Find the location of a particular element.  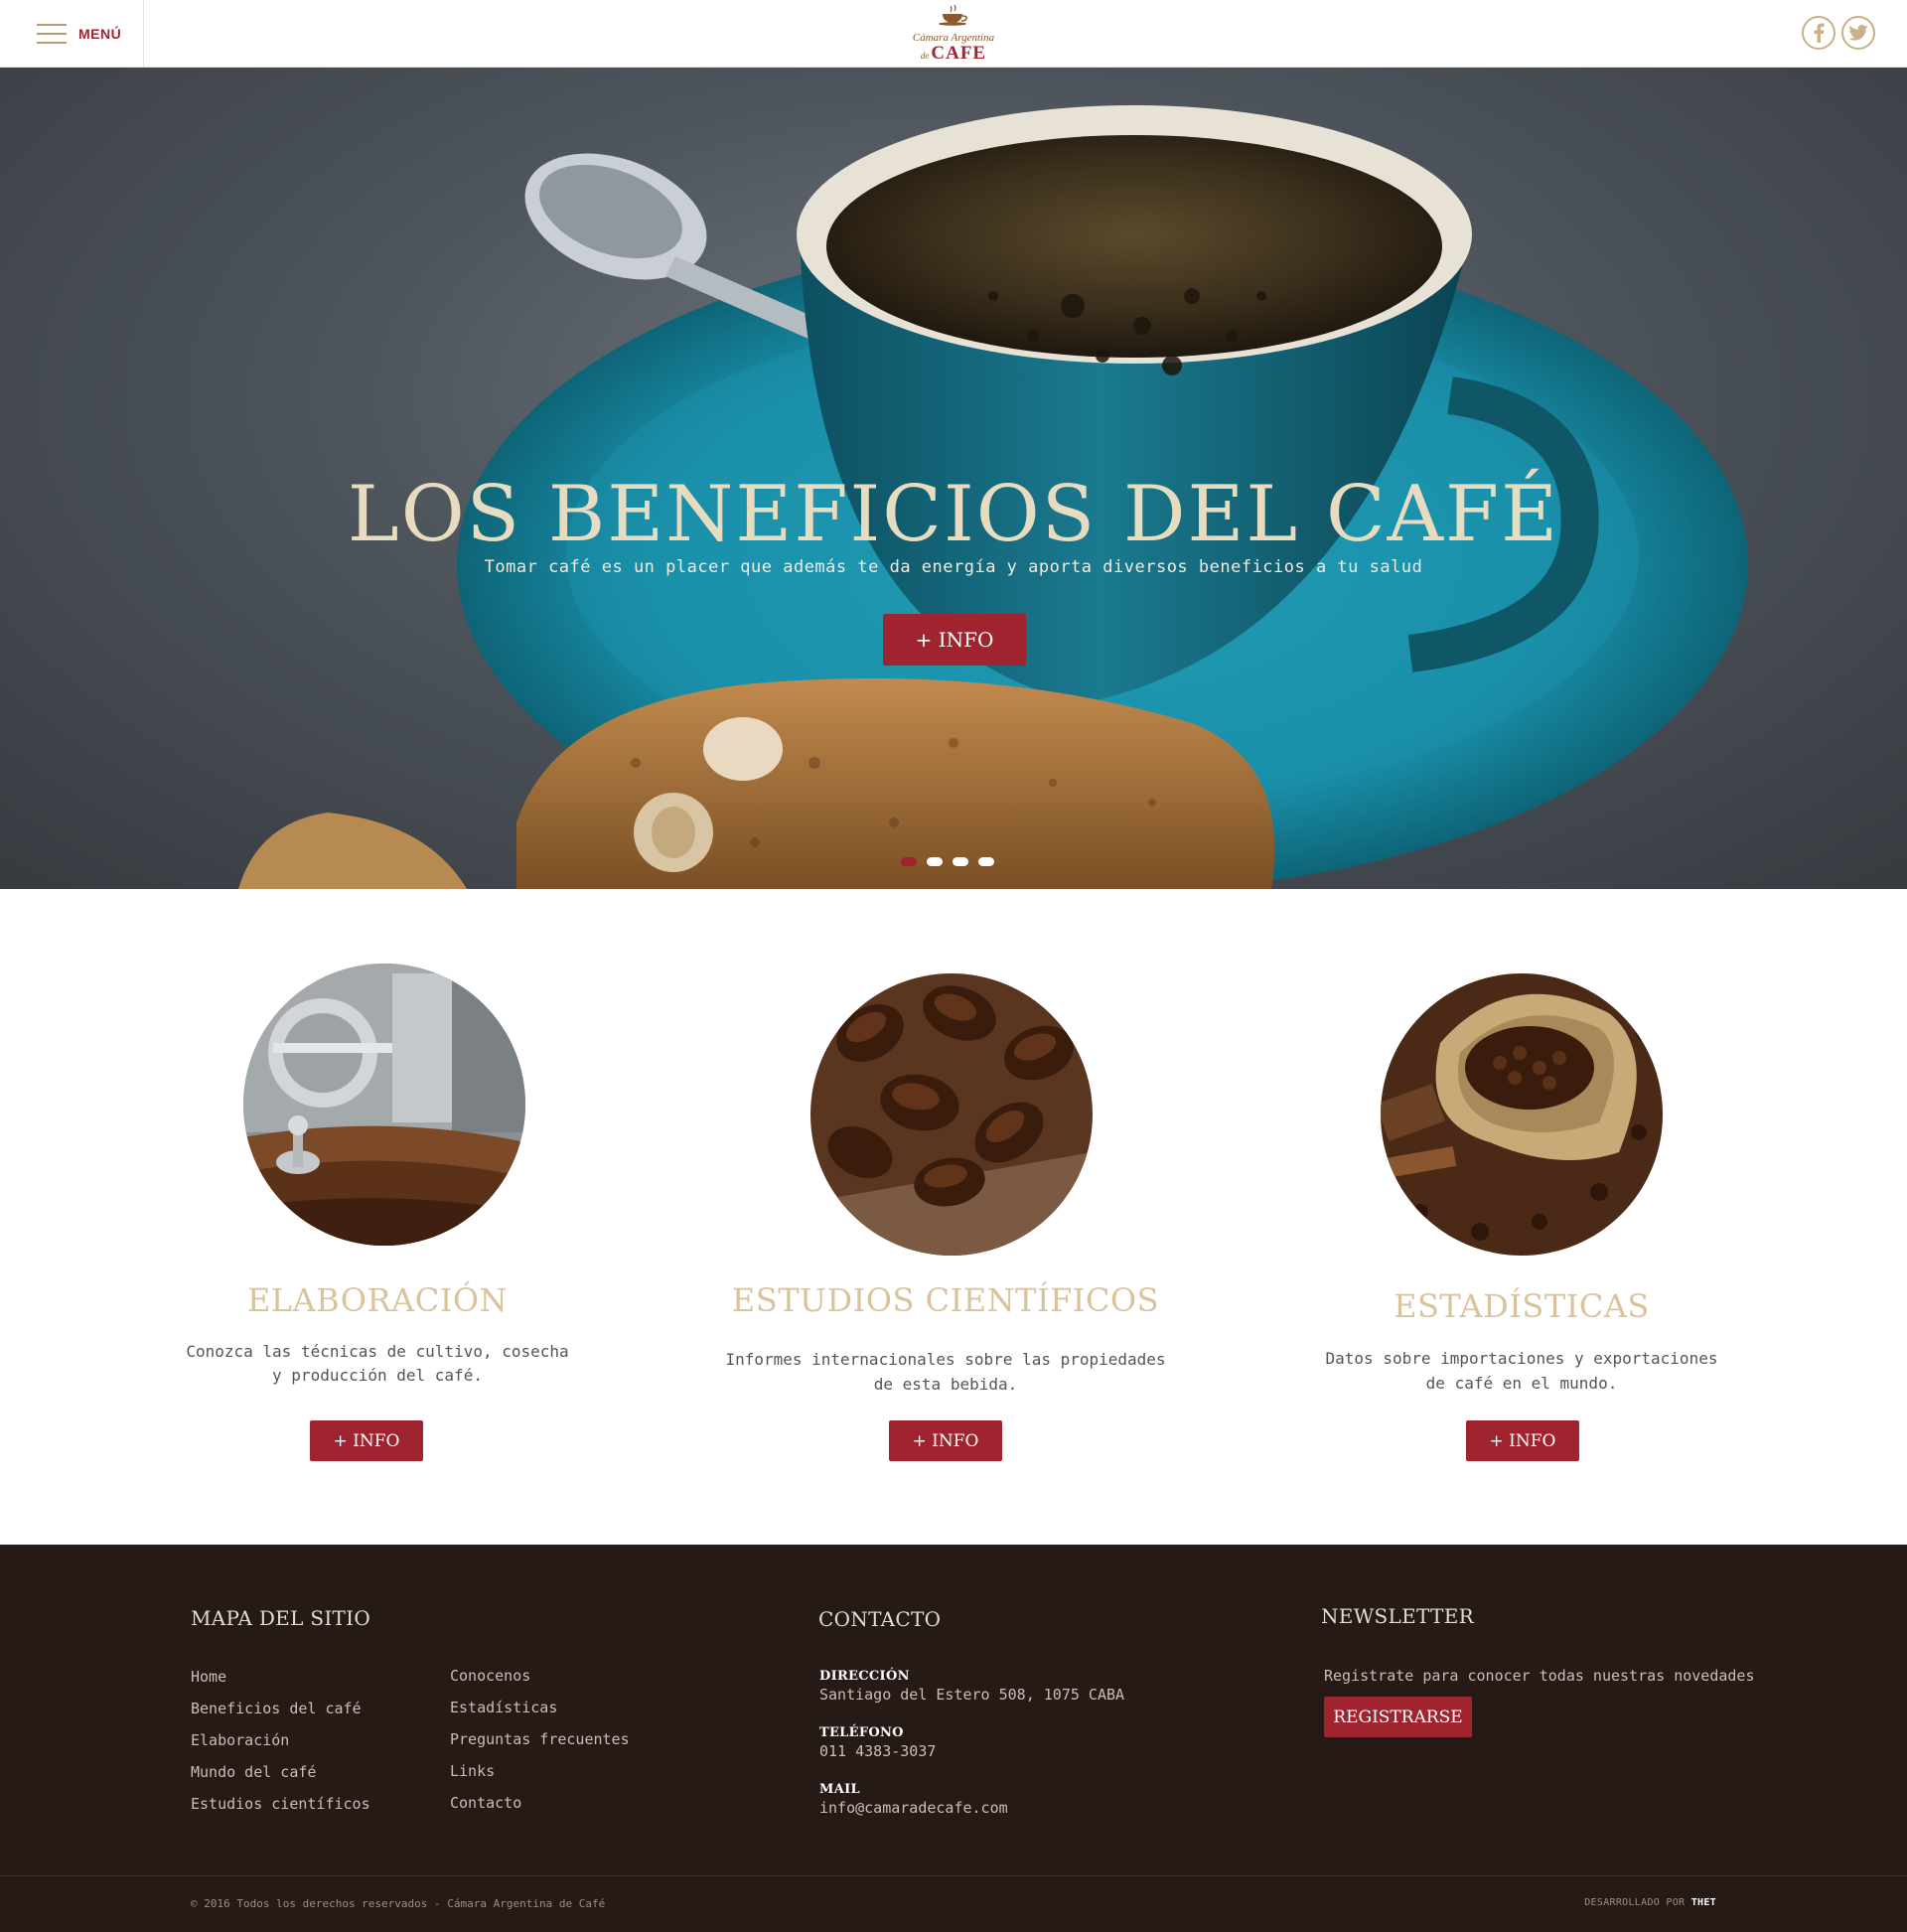

footer-link-mundo: Mundo del café is located at coordinates (253, 1772).